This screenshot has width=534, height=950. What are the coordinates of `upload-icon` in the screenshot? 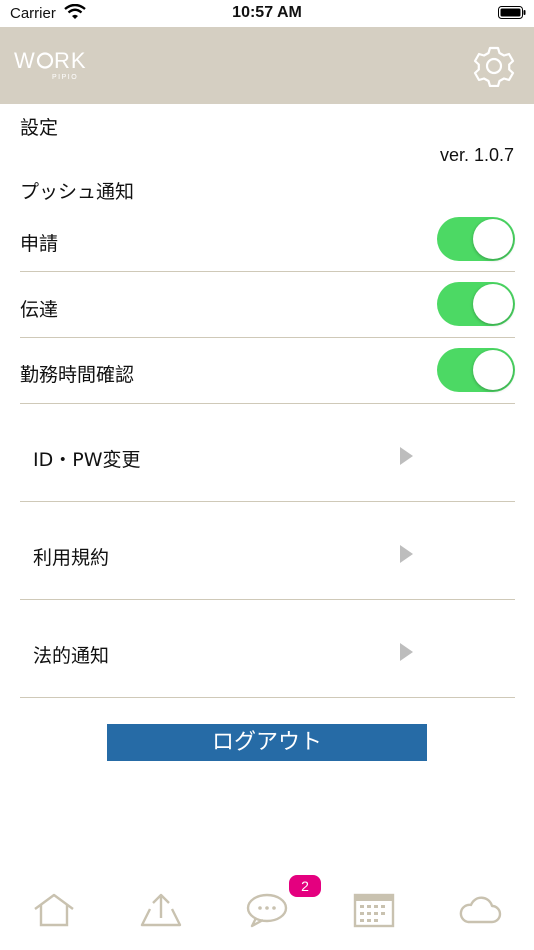 It's located at (161, 910).